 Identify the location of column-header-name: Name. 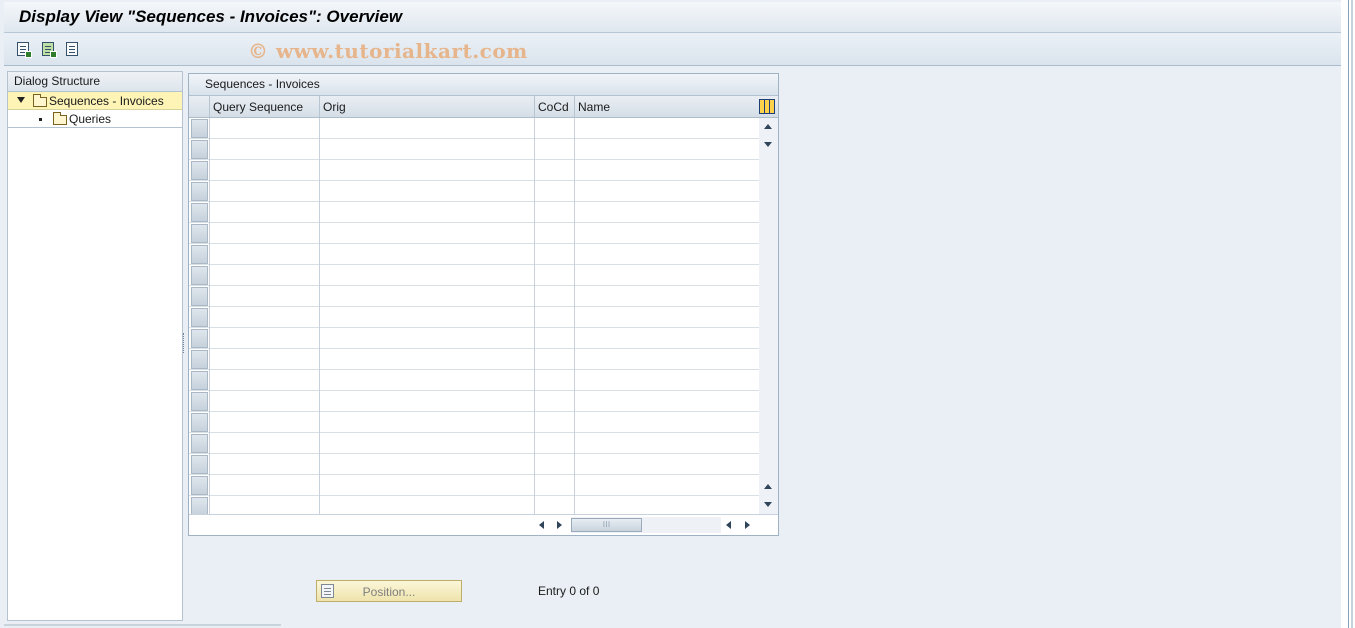
(666, 106).